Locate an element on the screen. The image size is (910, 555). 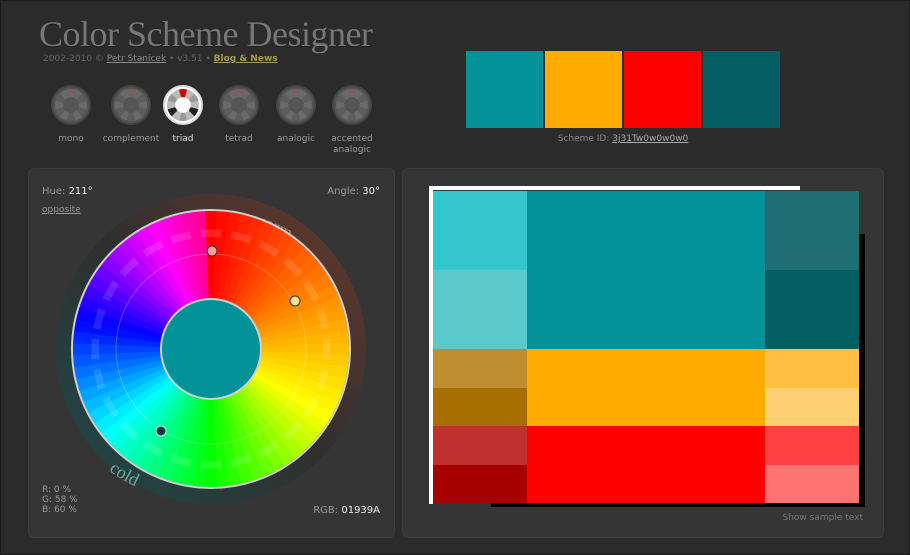
preview-swatch-dark is located at coordinates (741, 89).